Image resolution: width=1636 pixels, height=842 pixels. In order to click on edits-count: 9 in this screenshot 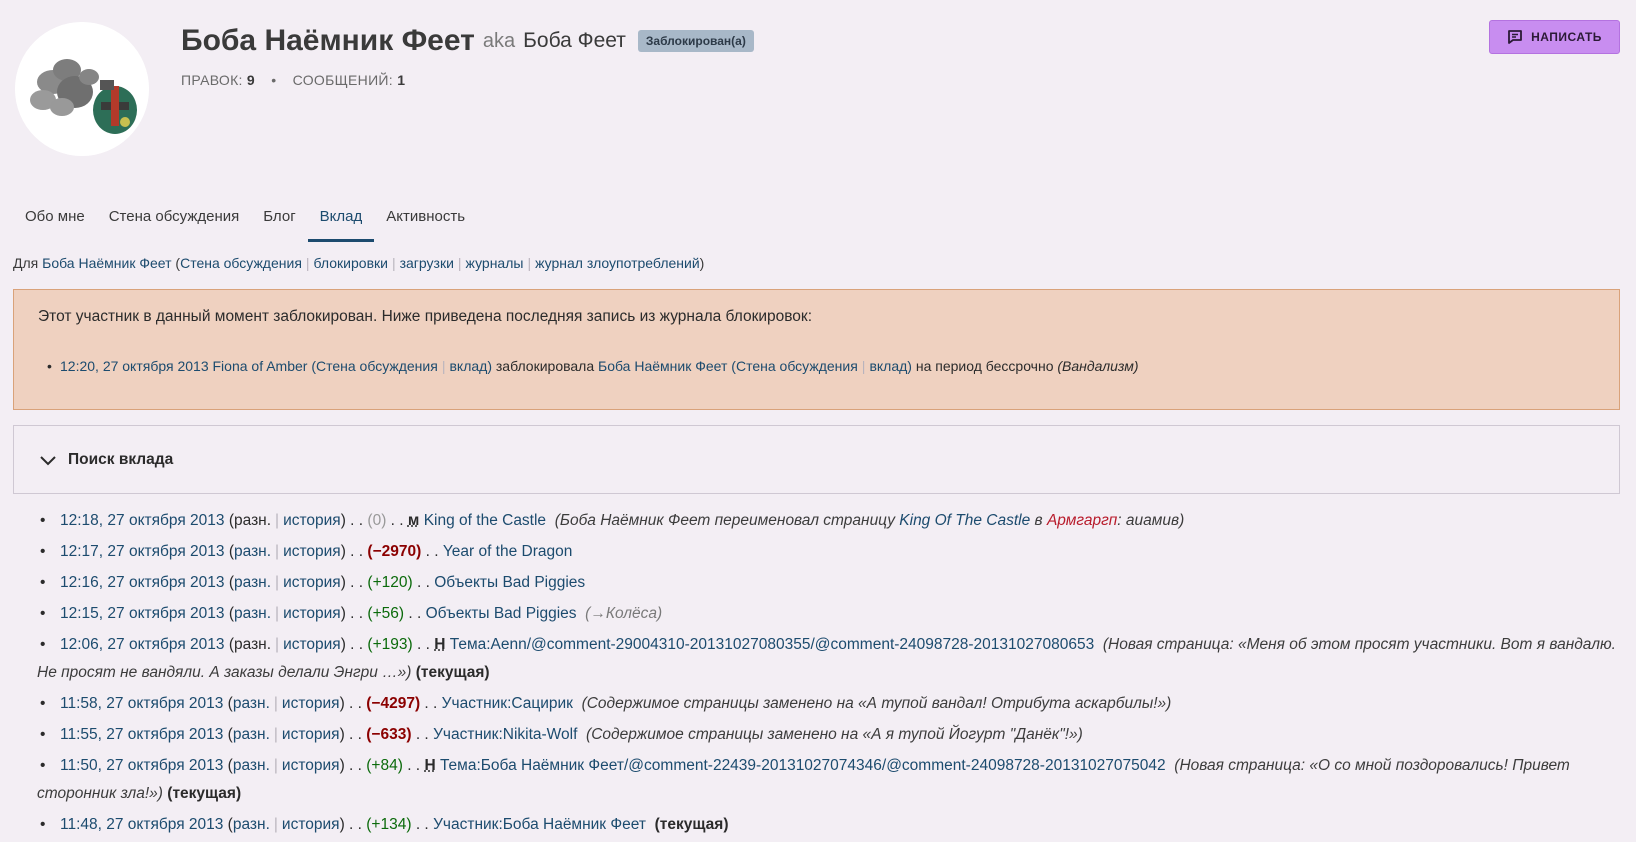, I will do `click(251, 80)`.